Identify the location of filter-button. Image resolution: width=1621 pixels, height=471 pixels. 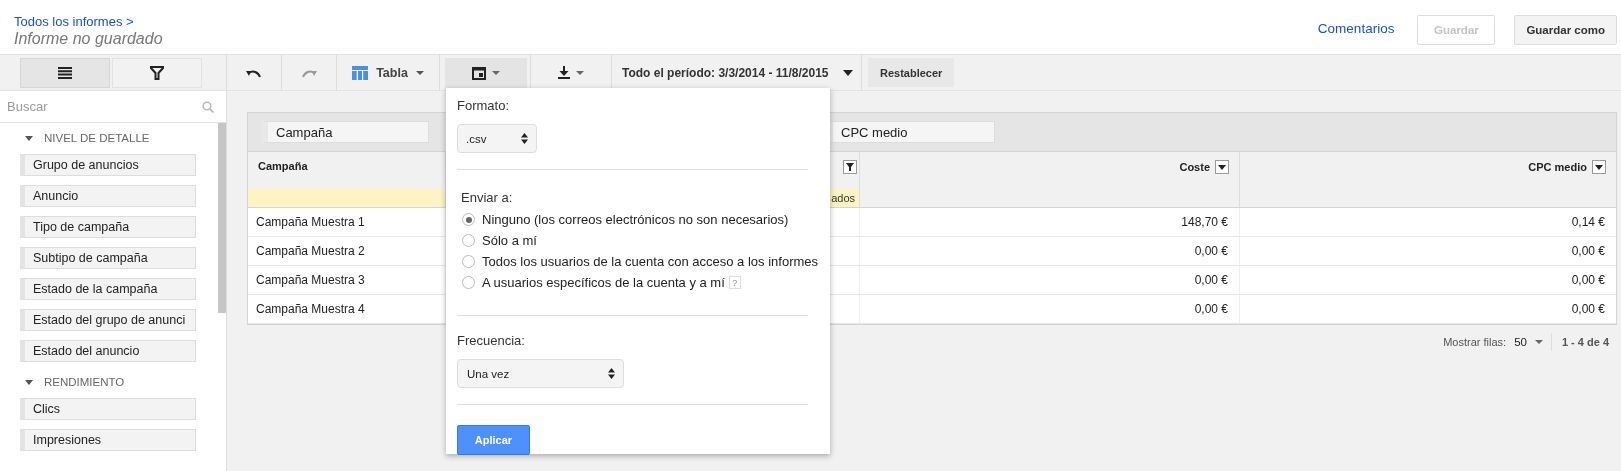
(850, 167).